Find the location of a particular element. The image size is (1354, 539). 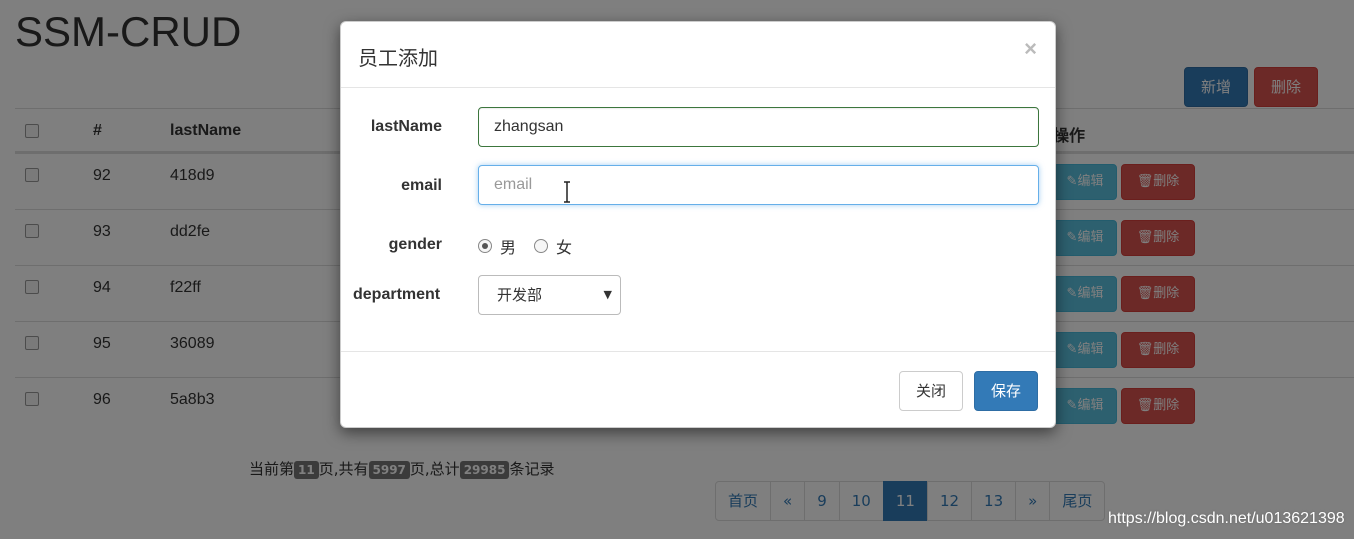

gender-female-radio is located at coordinates (541, 246).